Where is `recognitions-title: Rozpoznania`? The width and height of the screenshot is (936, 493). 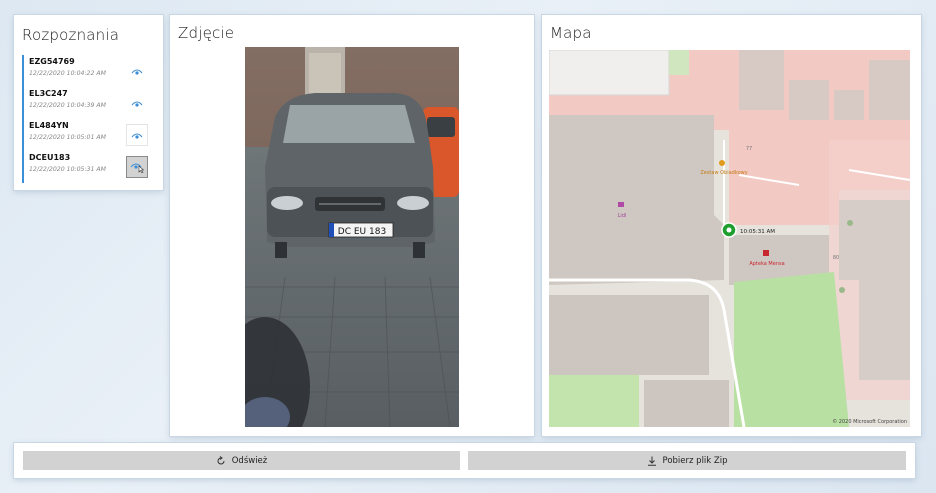 recognitions-title: Rozpoznania is located at coordinates (71, 35).